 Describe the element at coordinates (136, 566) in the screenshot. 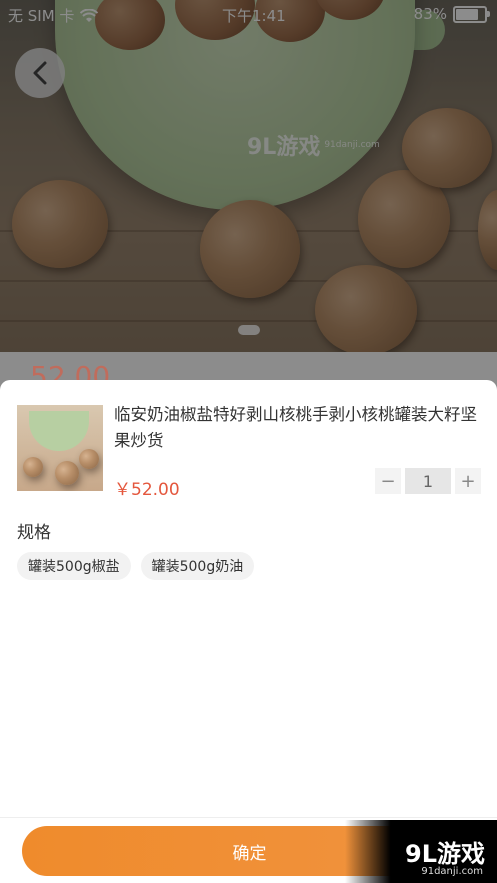

I see `spec-options: 罐装500g椒盐 罐装500g奶油` at that location.